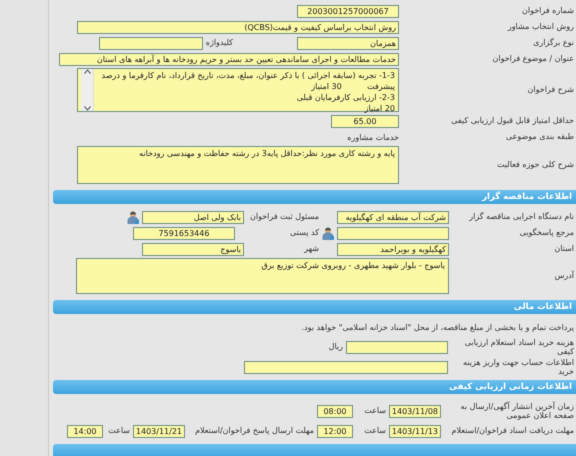 The height and width of the screenshot is (456, 576). What do you see at coordinates (539, 137) in the screenshot?
I see `field-label: طبقه بندی موضوعی` at bounding box center [539, 137].